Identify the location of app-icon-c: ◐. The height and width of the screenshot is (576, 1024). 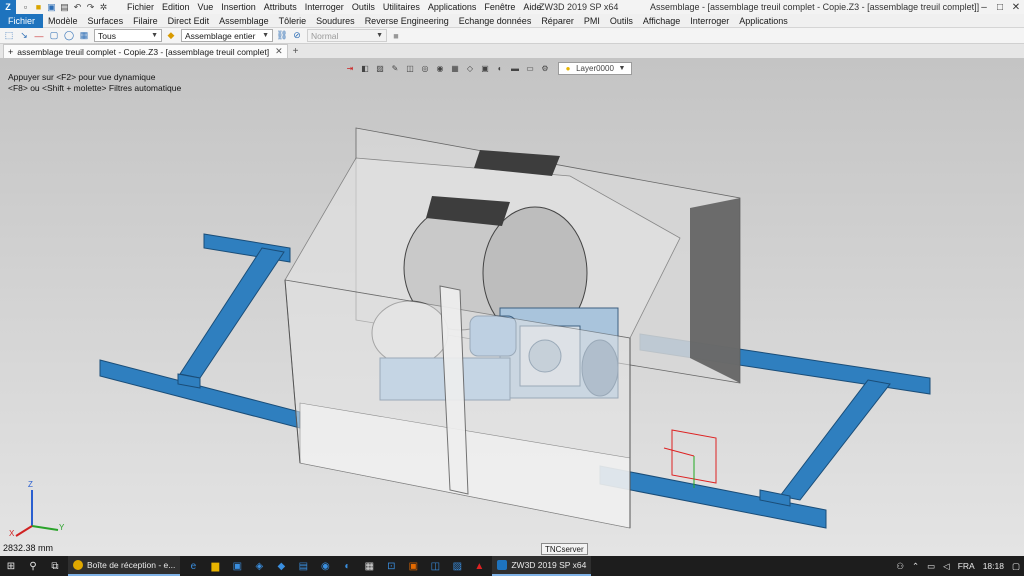
(347, 566).